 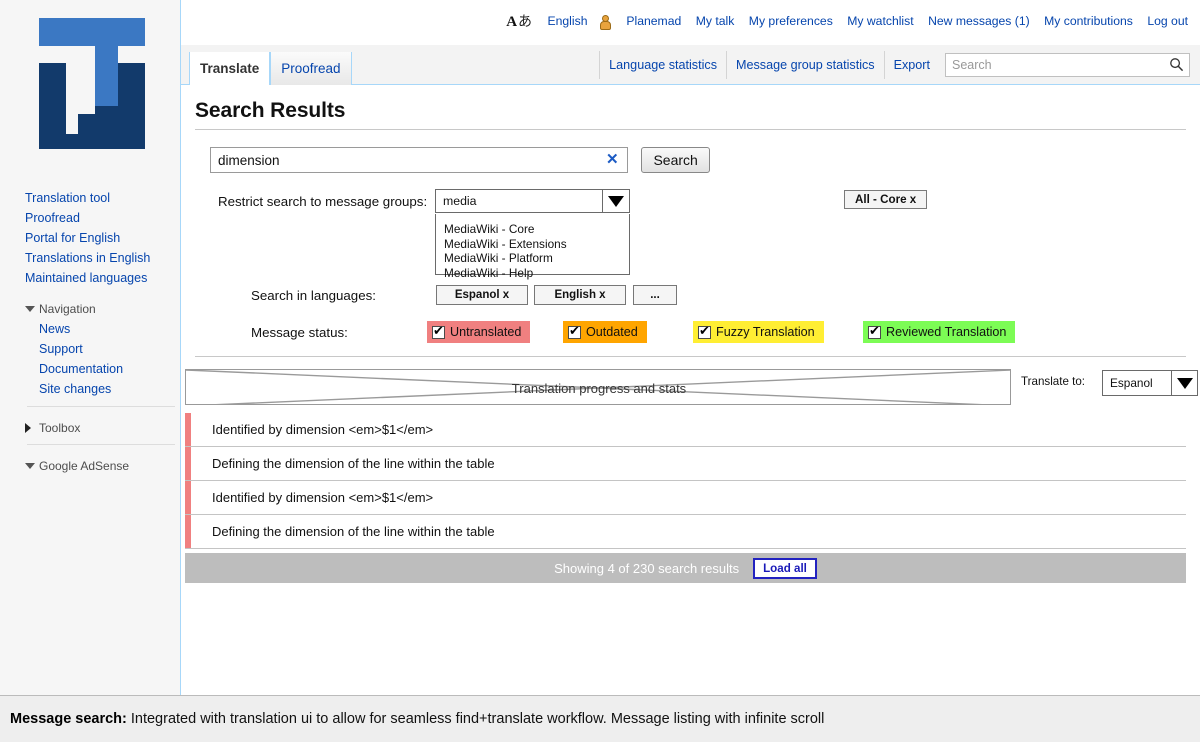 I want to click on tab-message-group-statistics: Message group statistics, so click(x=805, y=65).